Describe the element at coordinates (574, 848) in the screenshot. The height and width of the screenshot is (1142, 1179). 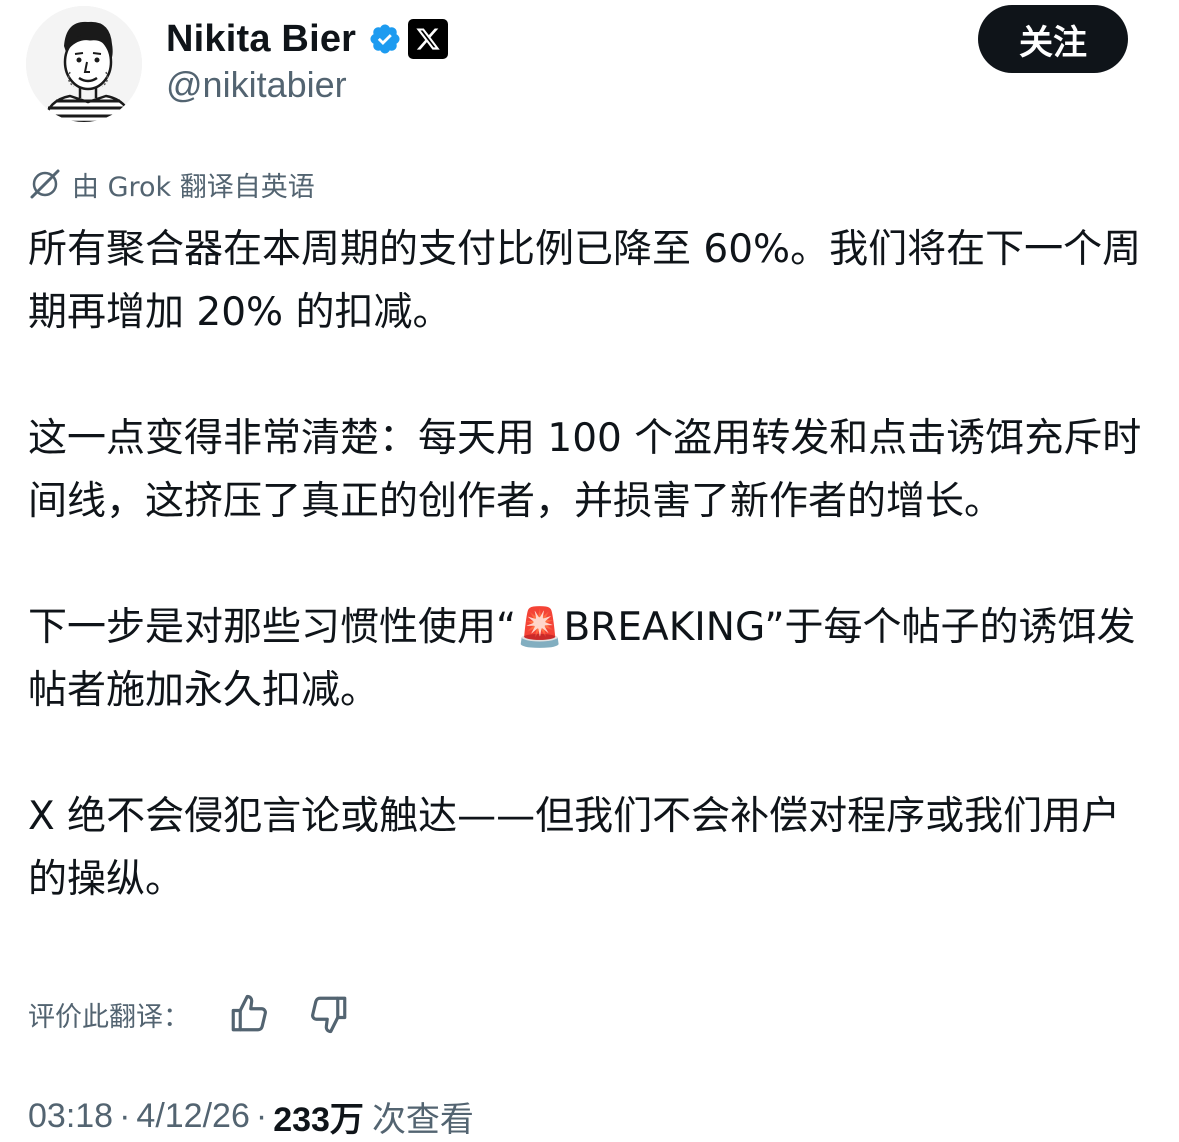
I see `tweet-paragraph: X 绝不会侵犯言论或触达——但我们不会补偿对程序或我们用户的操纵。` at that location.